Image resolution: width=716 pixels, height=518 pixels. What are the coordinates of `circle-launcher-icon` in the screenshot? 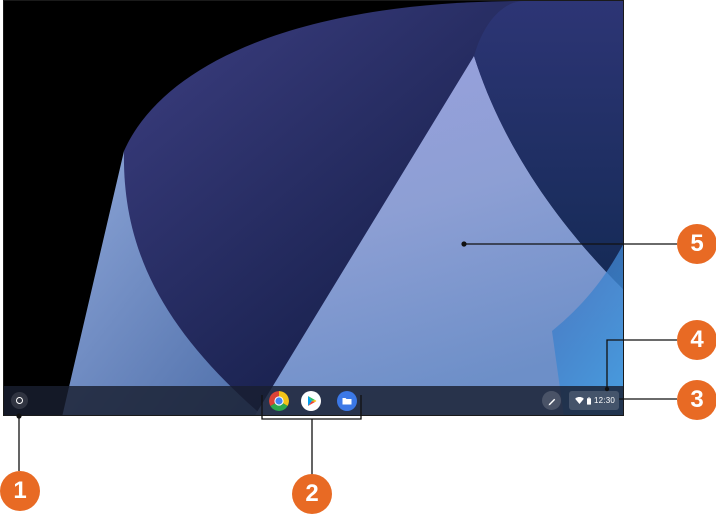 It's located at (19, 400).